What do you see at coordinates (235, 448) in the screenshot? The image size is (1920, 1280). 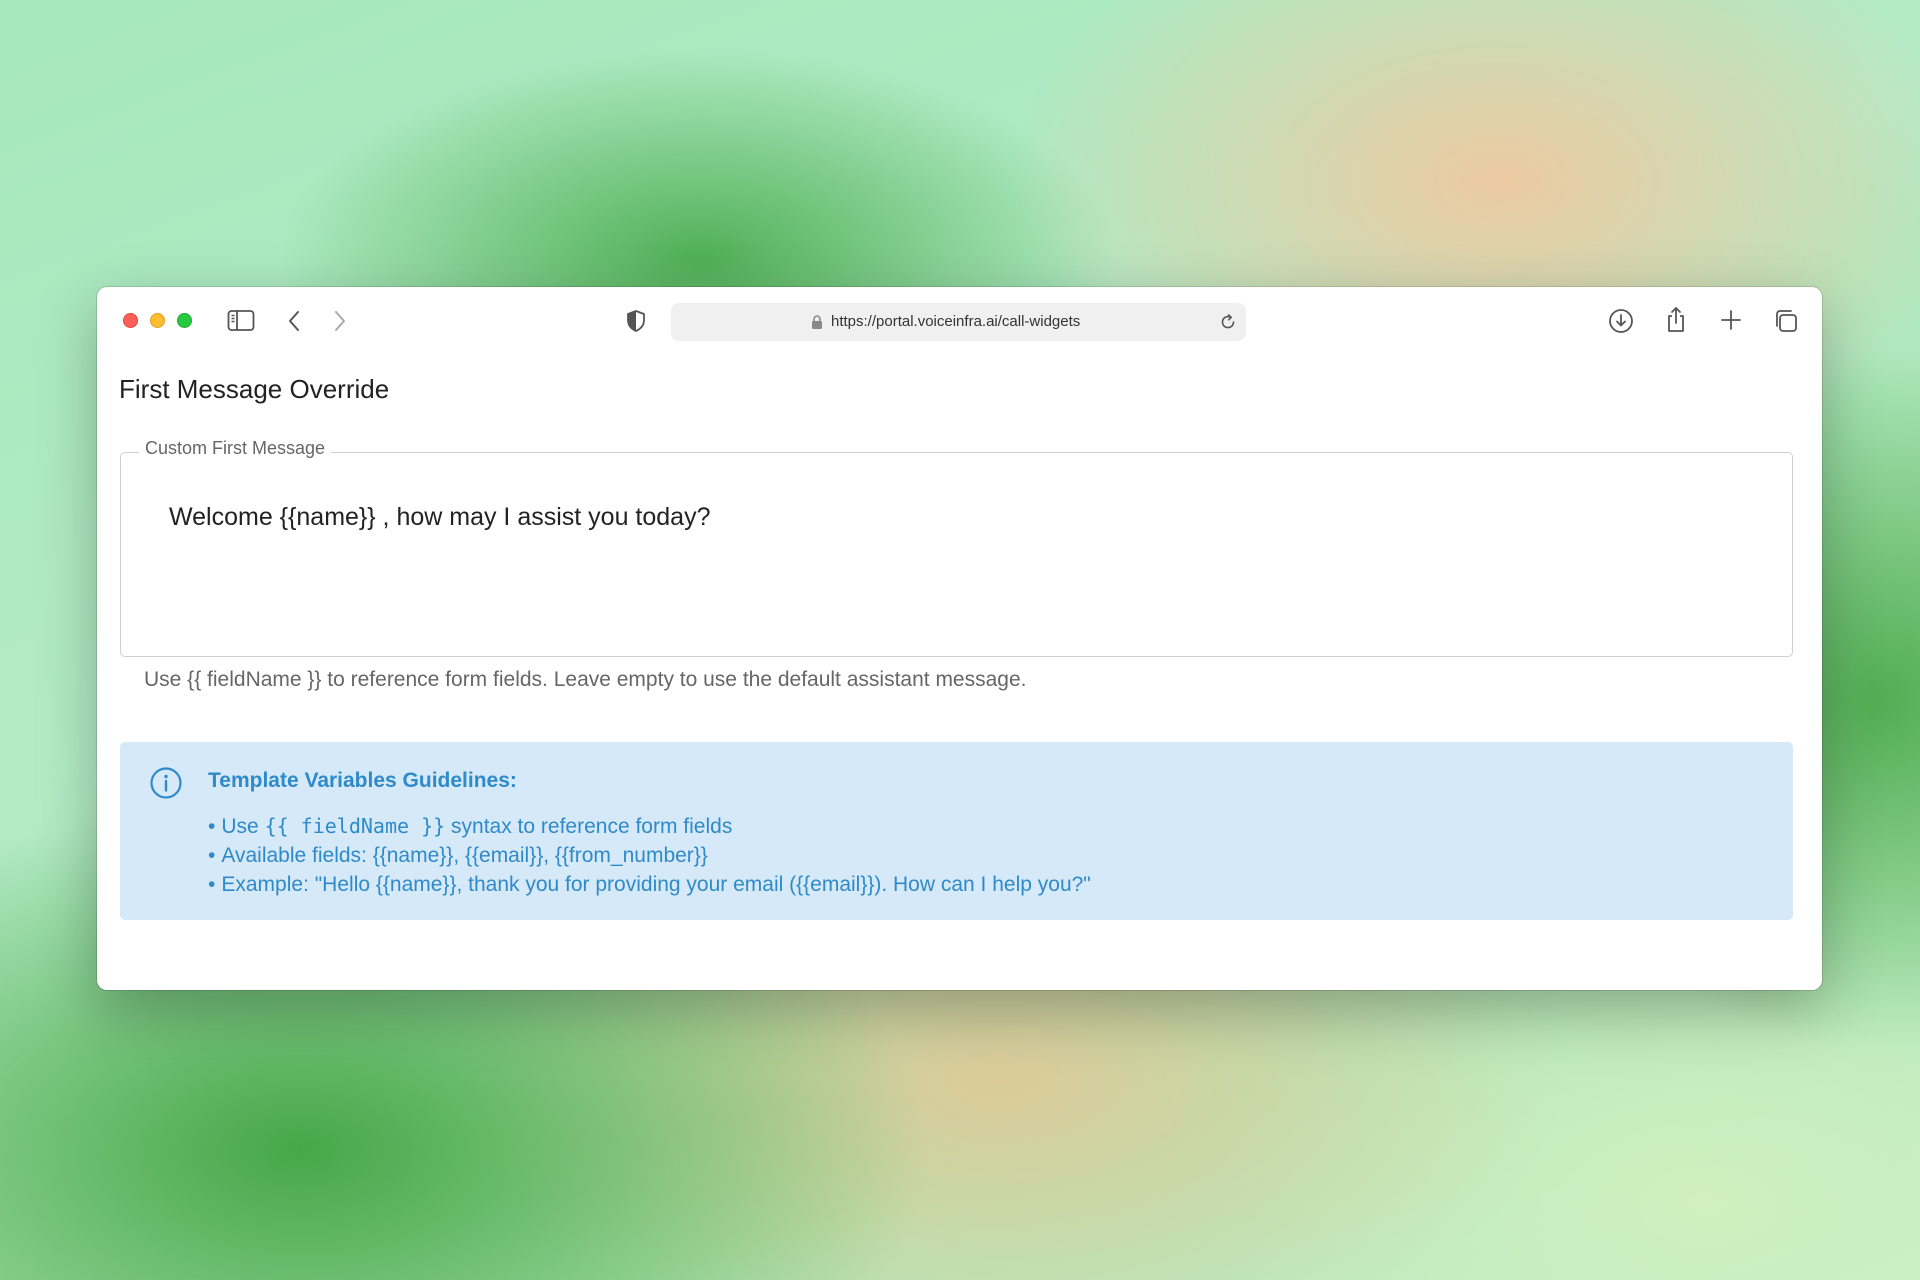 I see `field-label: Custom First Message` at bounding box center [235, 448].